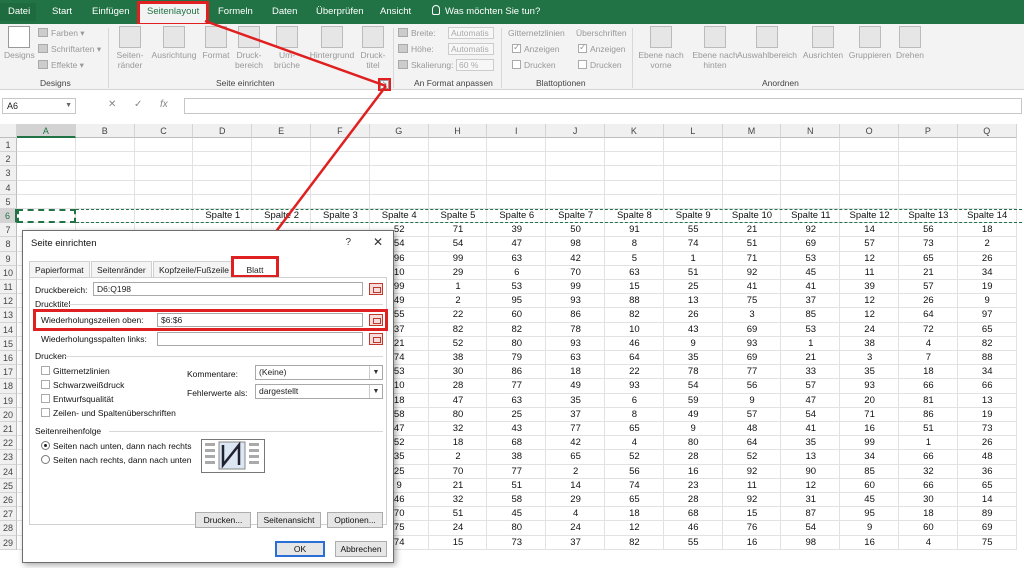 This screenshot has width=1024, height=568. What do you see at coordinates (378, 242) in the screenshot?
I see `close-icon: ✕` at bounding box center [378, 242].